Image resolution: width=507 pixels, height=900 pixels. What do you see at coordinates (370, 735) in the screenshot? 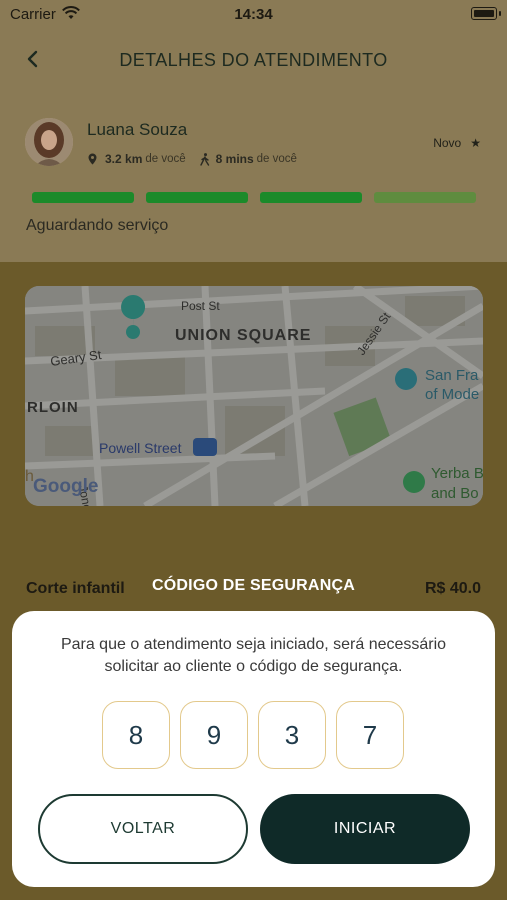
I see `code-digit-box: 7` at bounding box center [370, 735].